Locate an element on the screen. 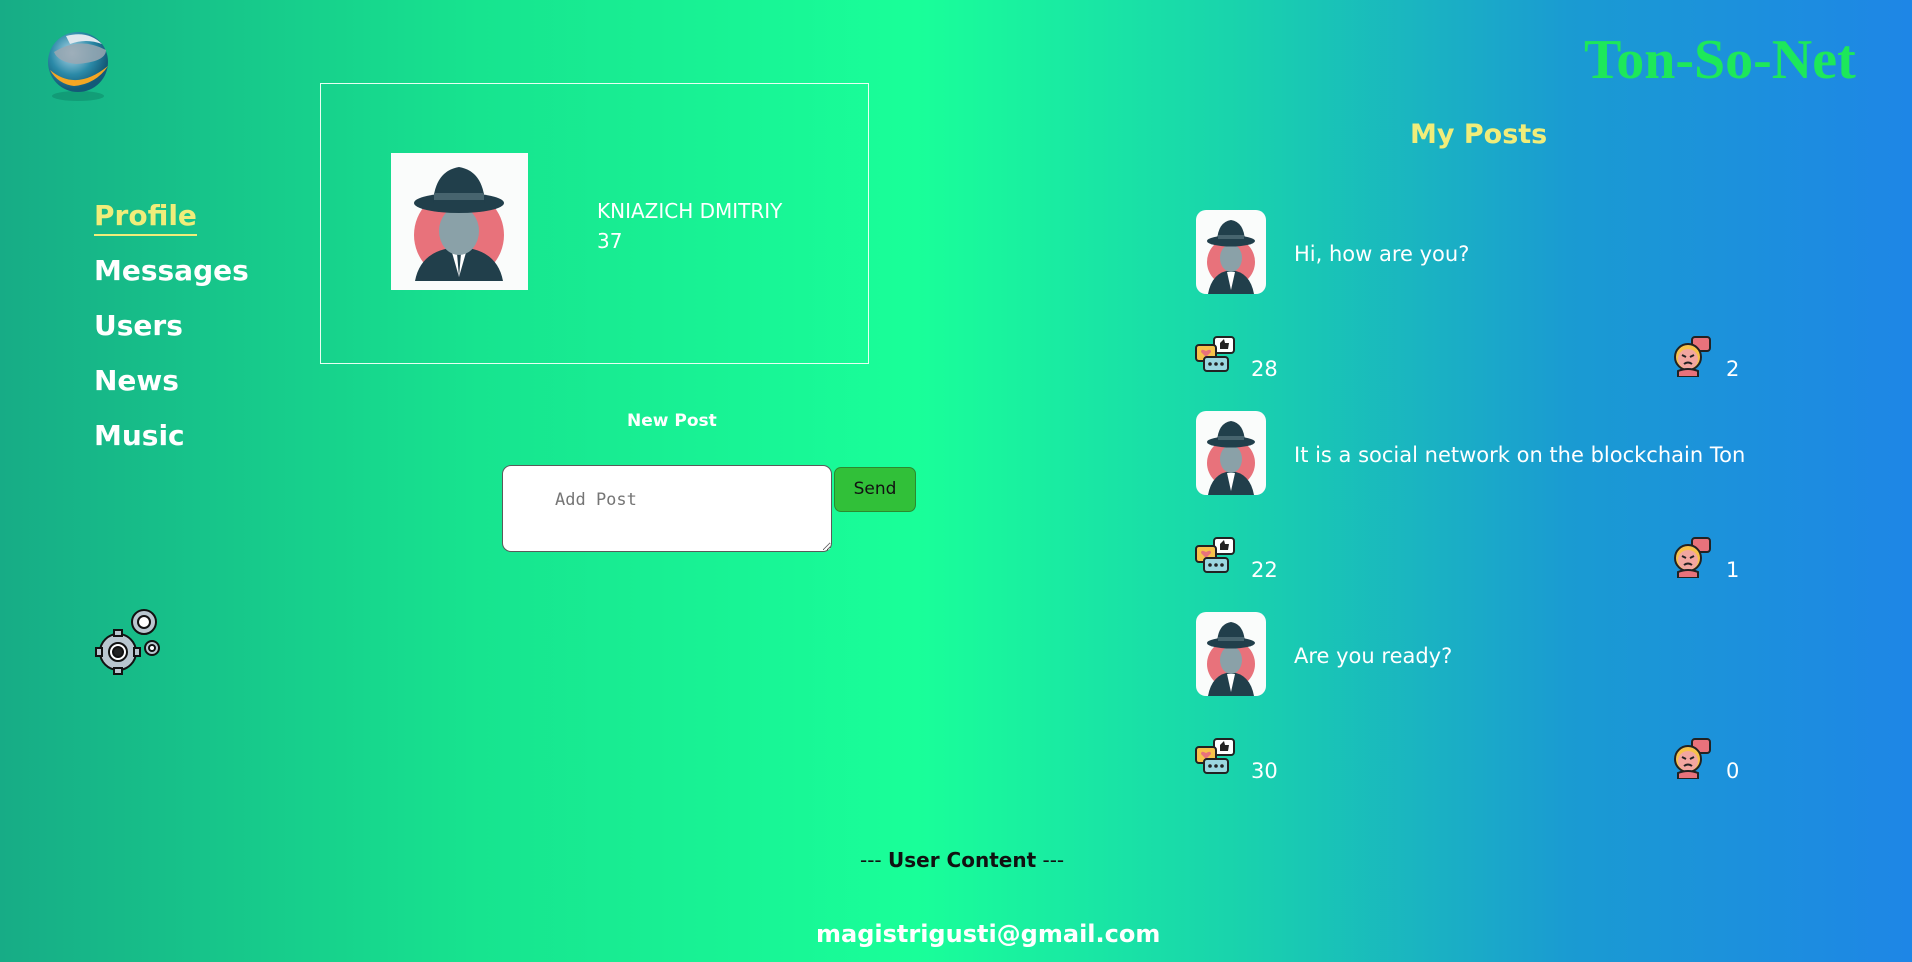  user-content-label: --- User Content --- is located at coordinates (962, 860).